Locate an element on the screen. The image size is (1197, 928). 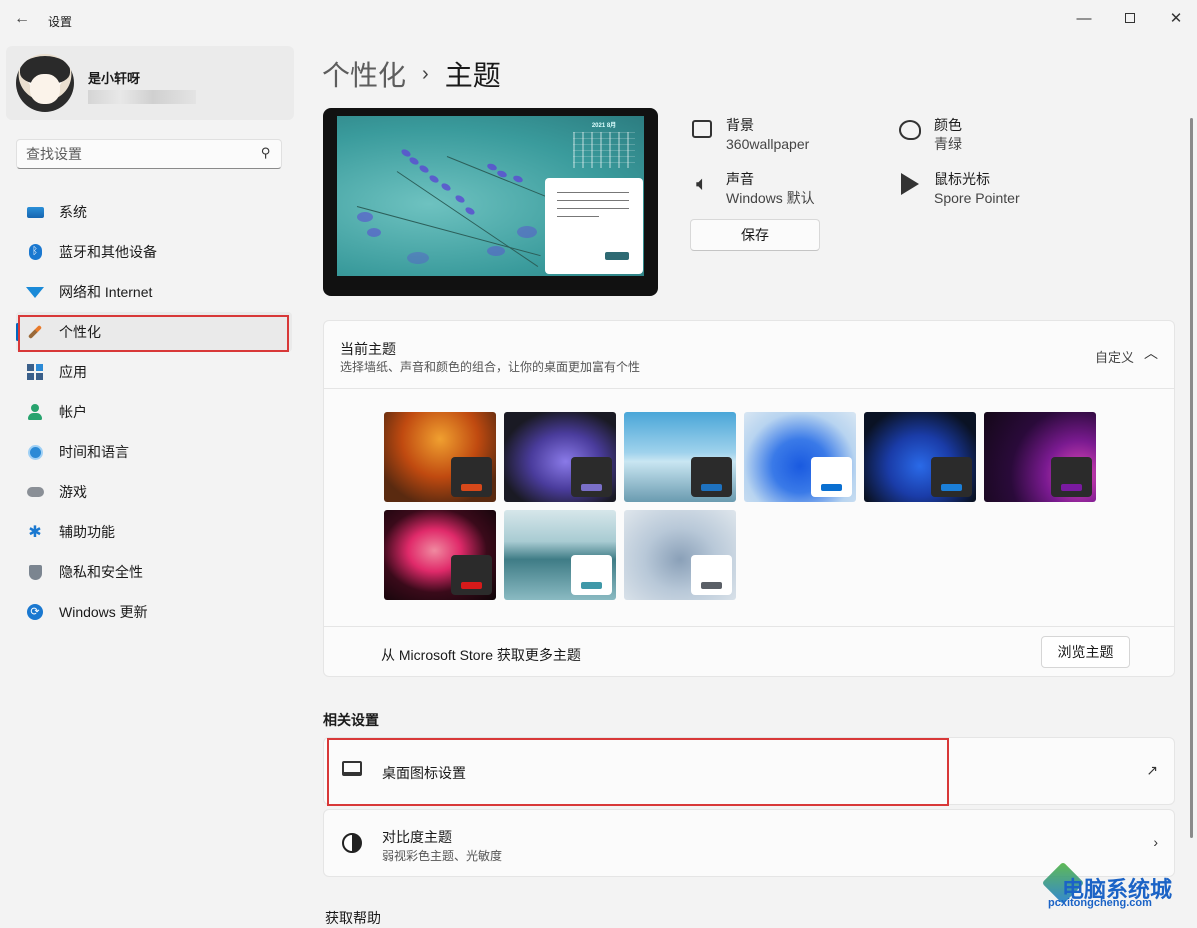
store-row: 从 Microsoft Store 获取更多主题 浏览主题 is located at coordinates (749, 652).